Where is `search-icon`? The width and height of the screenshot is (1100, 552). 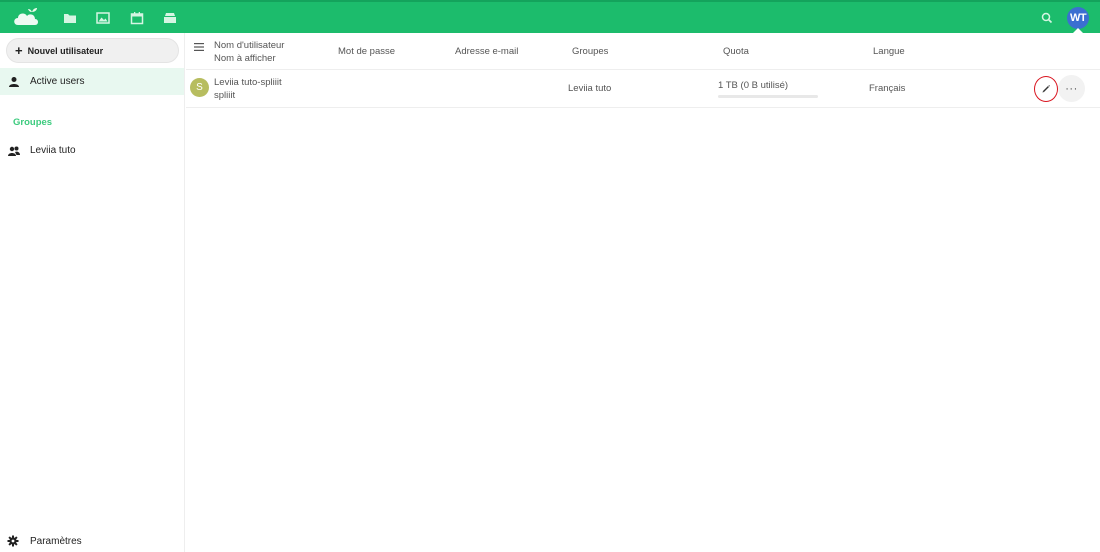 search-icon is located at coordinates (1047, 18).